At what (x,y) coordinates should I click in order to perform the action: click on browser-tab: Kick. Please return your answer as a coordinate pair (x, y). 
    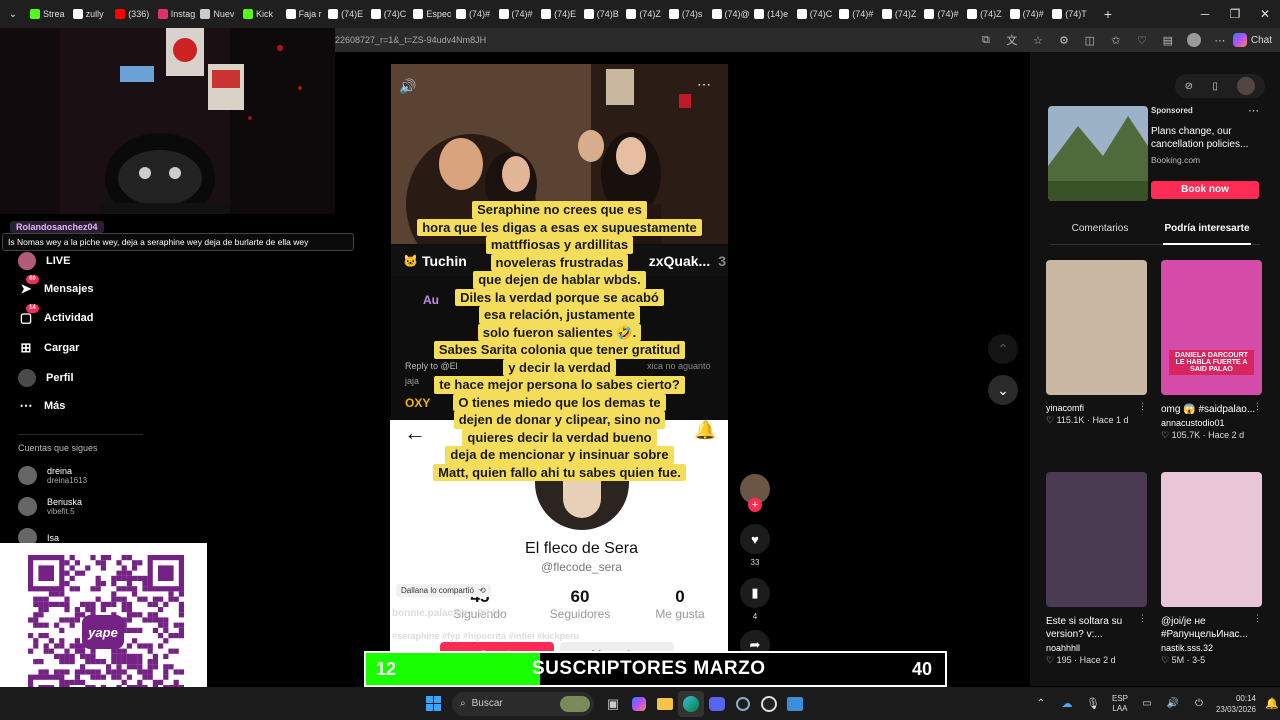
    Looking at the image, I should click on (260, 14).